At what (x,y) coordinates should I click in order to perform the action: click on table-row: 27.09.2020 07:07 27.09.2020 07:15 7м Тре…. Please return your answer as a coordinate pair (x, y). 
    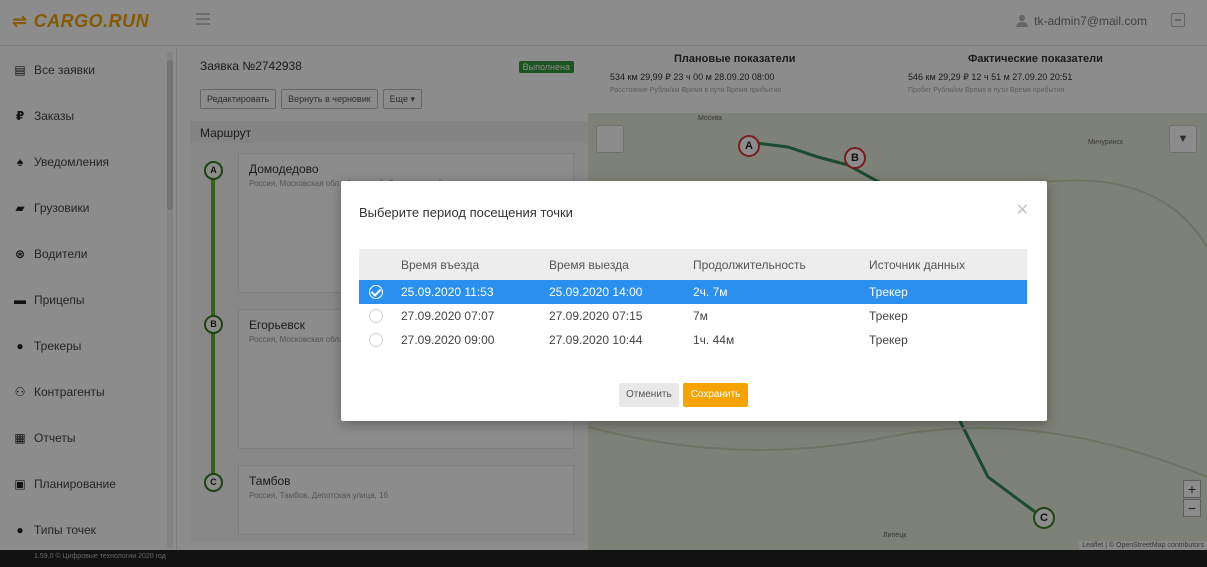
    Looking at the image, I should click on (693, 316).